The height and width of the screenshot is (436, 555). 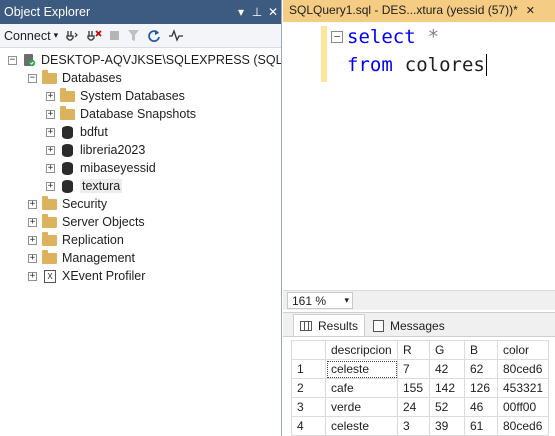 What do you see at coordinates (447, 407) in the screenshot?
I see `grid-cell: 52` at bounding box center [447, 407].